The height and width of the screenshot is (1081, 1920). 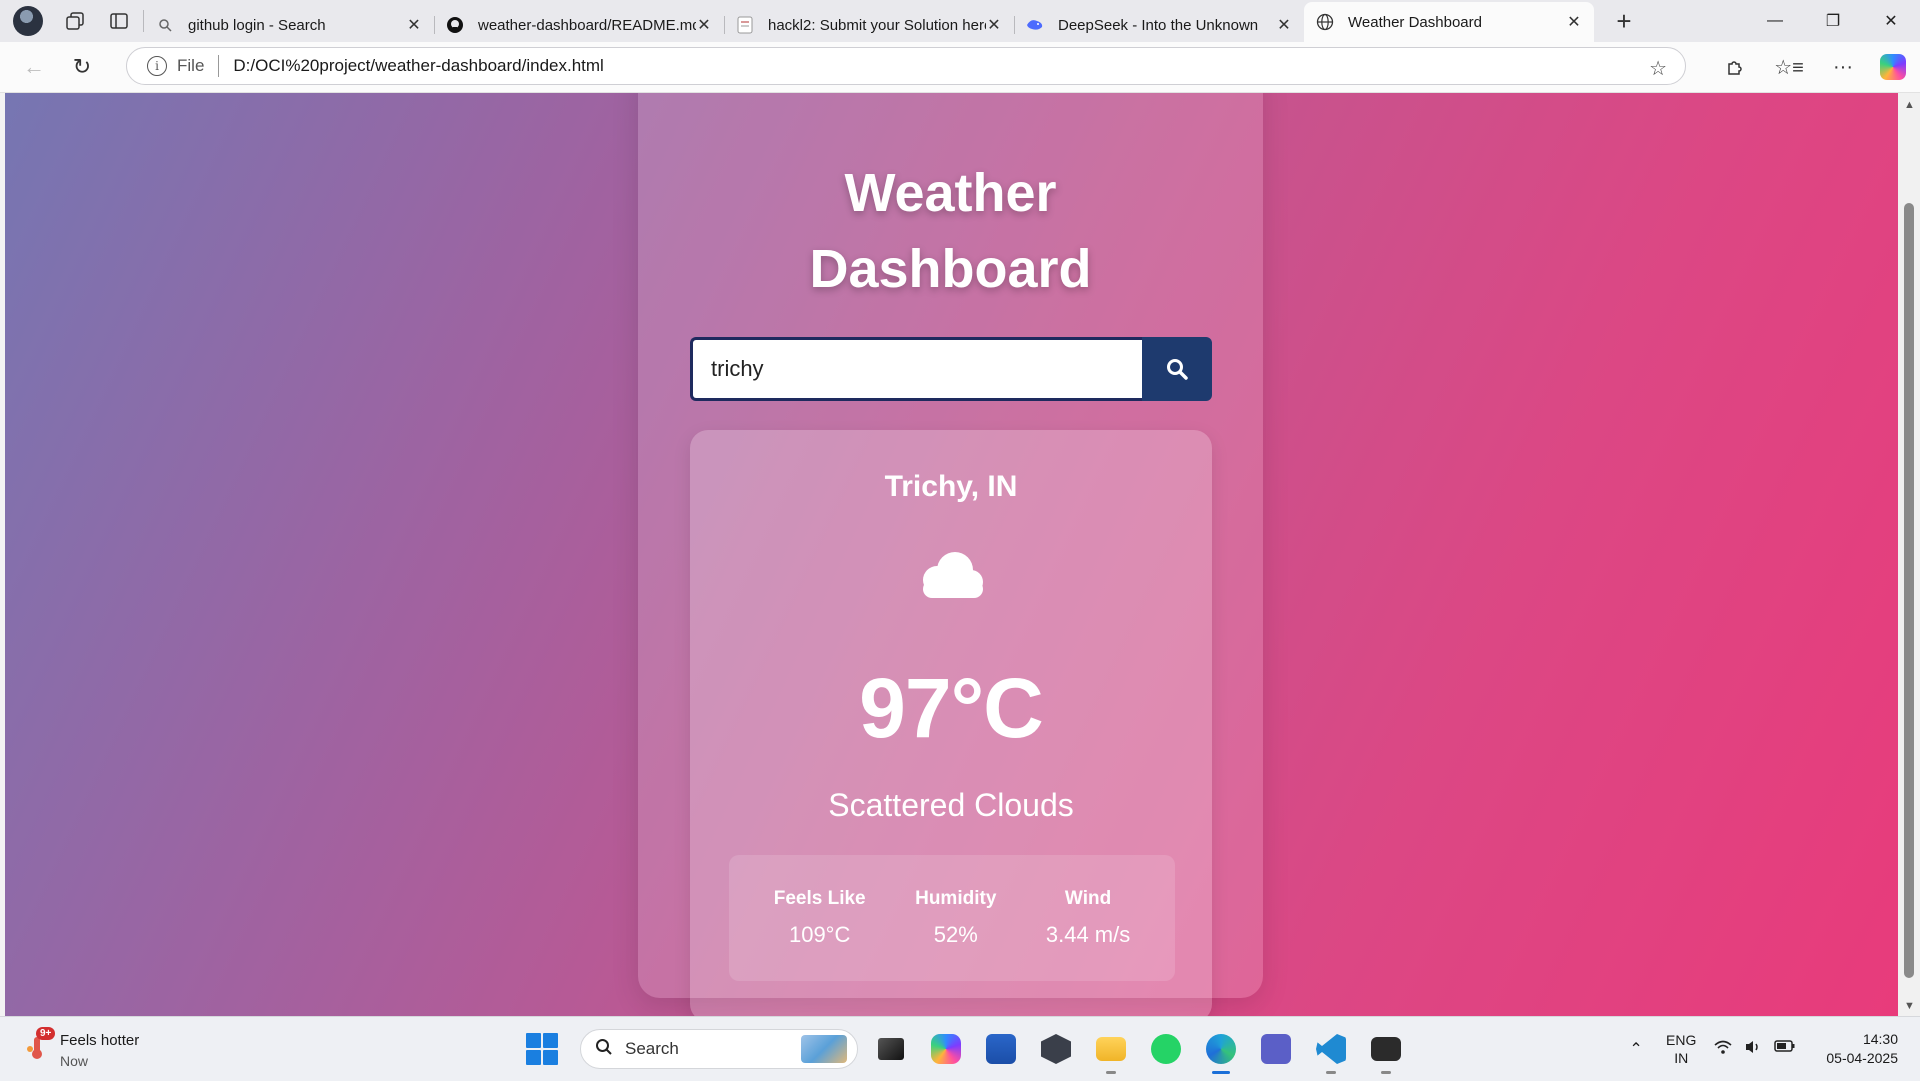 What do you see at coordinates (1658, 68) in the screenshot?
I see `favorite-star-icon: ☆` at bounding box center [1658, 68].